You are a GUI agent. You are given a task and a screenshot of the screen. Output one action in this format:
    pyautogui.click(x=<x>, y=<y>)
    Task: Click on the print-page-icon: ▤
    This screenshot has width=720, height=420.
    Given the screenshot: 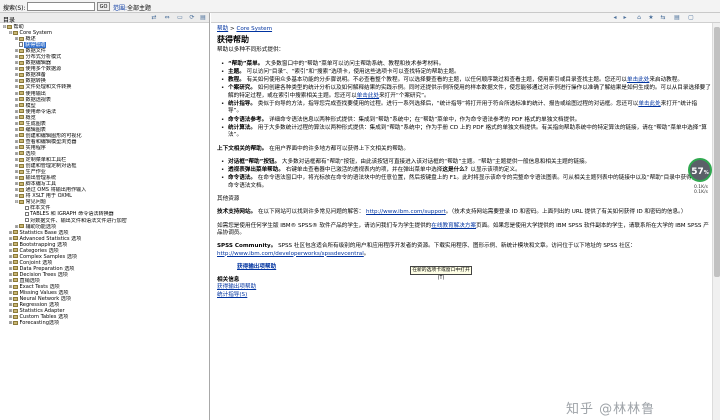 What is the action you would take?
    pyautogui.click(x=677, y=17)
    